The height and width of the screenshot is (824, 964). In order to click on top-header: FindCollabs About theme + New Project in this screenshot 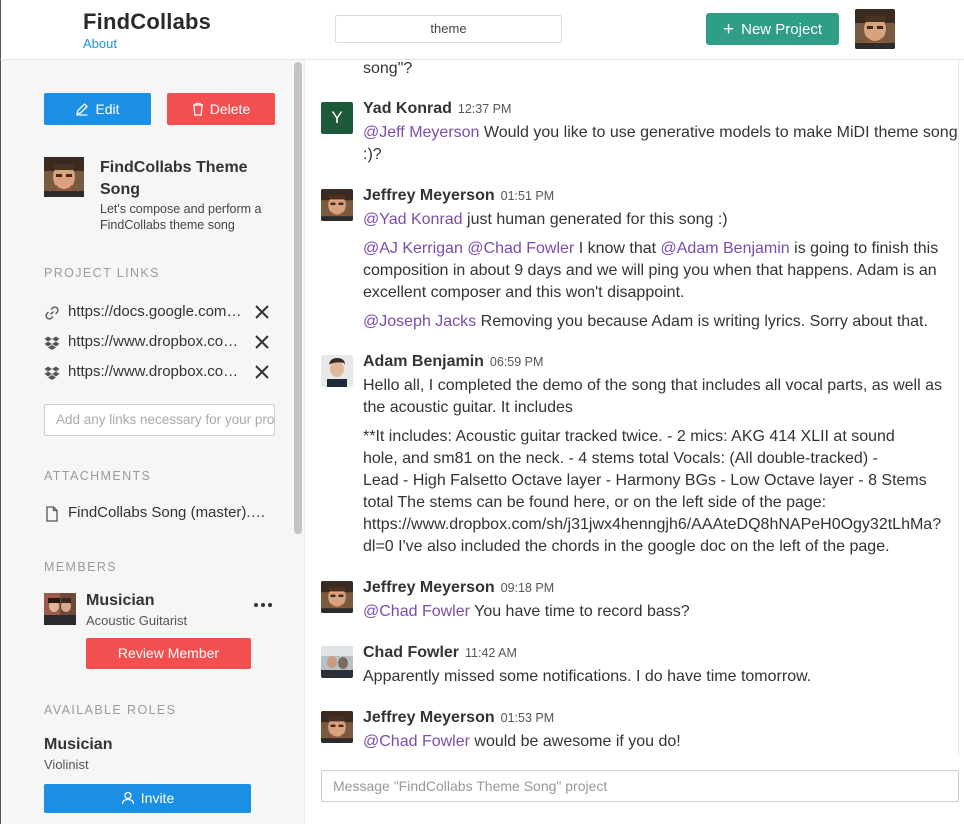, I will do `click(482, 30)`.